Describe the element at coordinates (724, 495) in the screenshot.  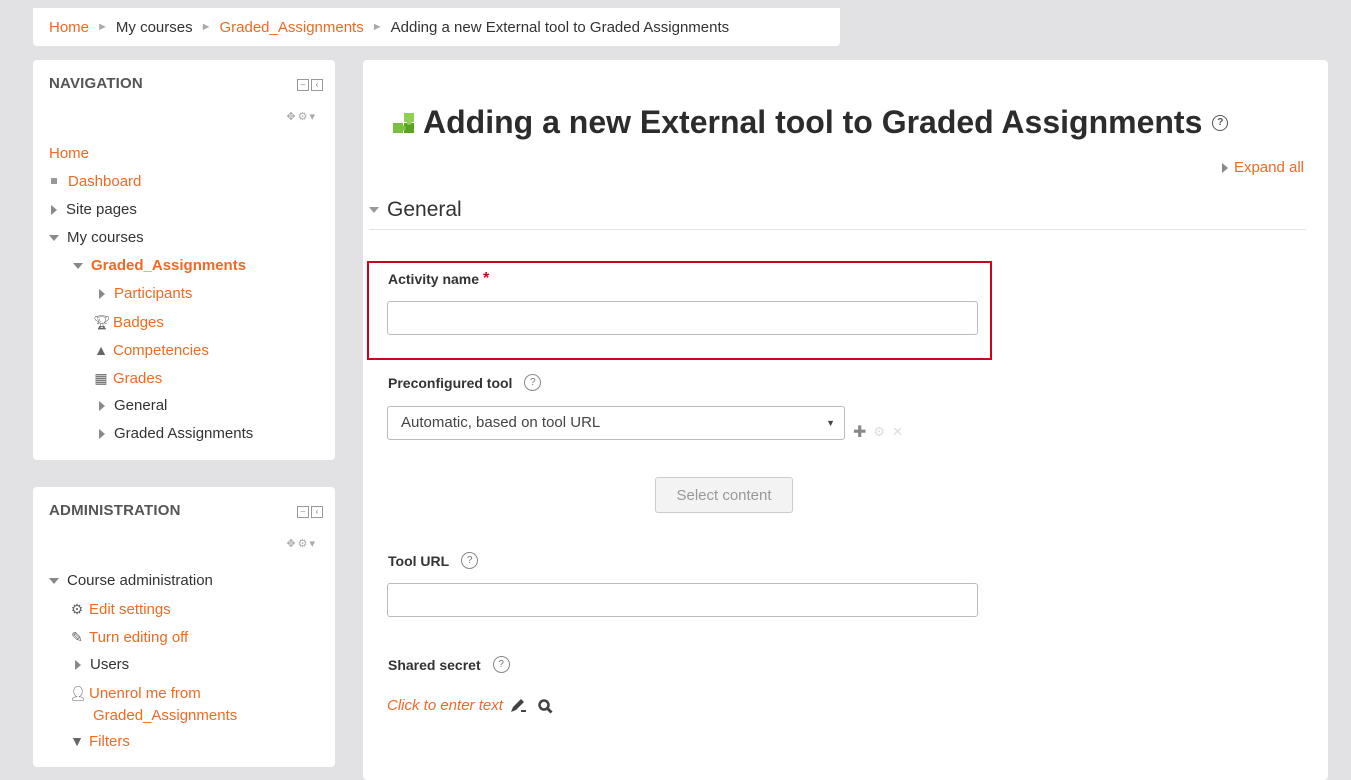
I see `select-content-button: Select content` at that location.